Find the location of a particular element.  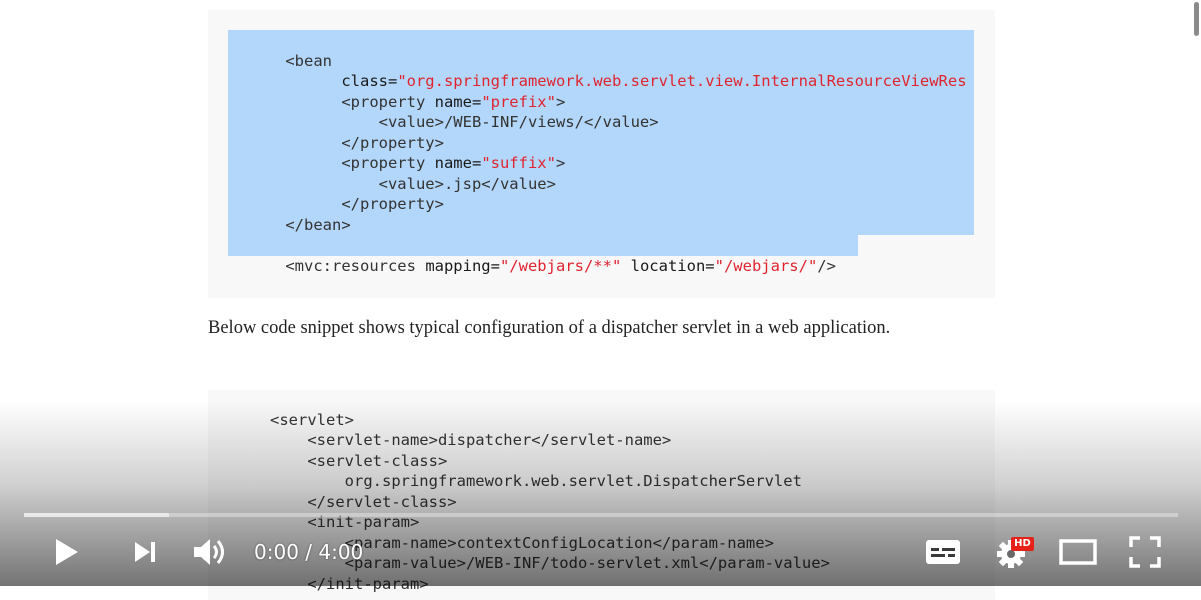

subtitles-icon is located at coordinates (943, 552).